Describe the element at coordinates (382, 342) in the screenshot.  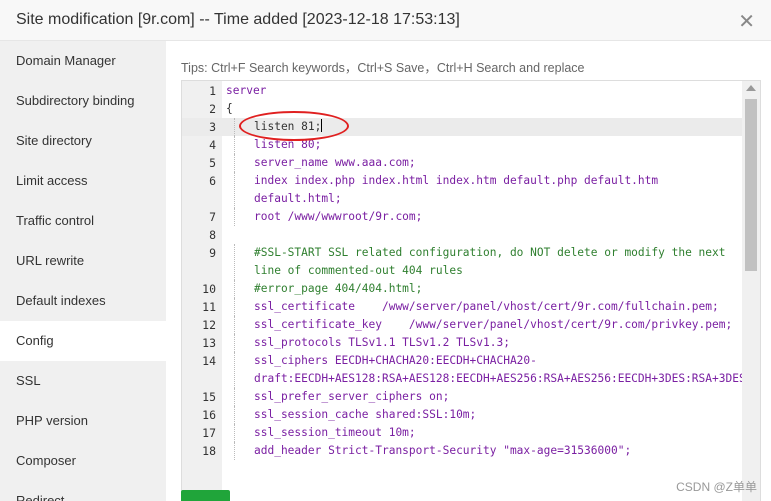
I see `code-text: ssl_protocols TLSv1.1 TLSv1.2 TLSv1.3;` at that location.